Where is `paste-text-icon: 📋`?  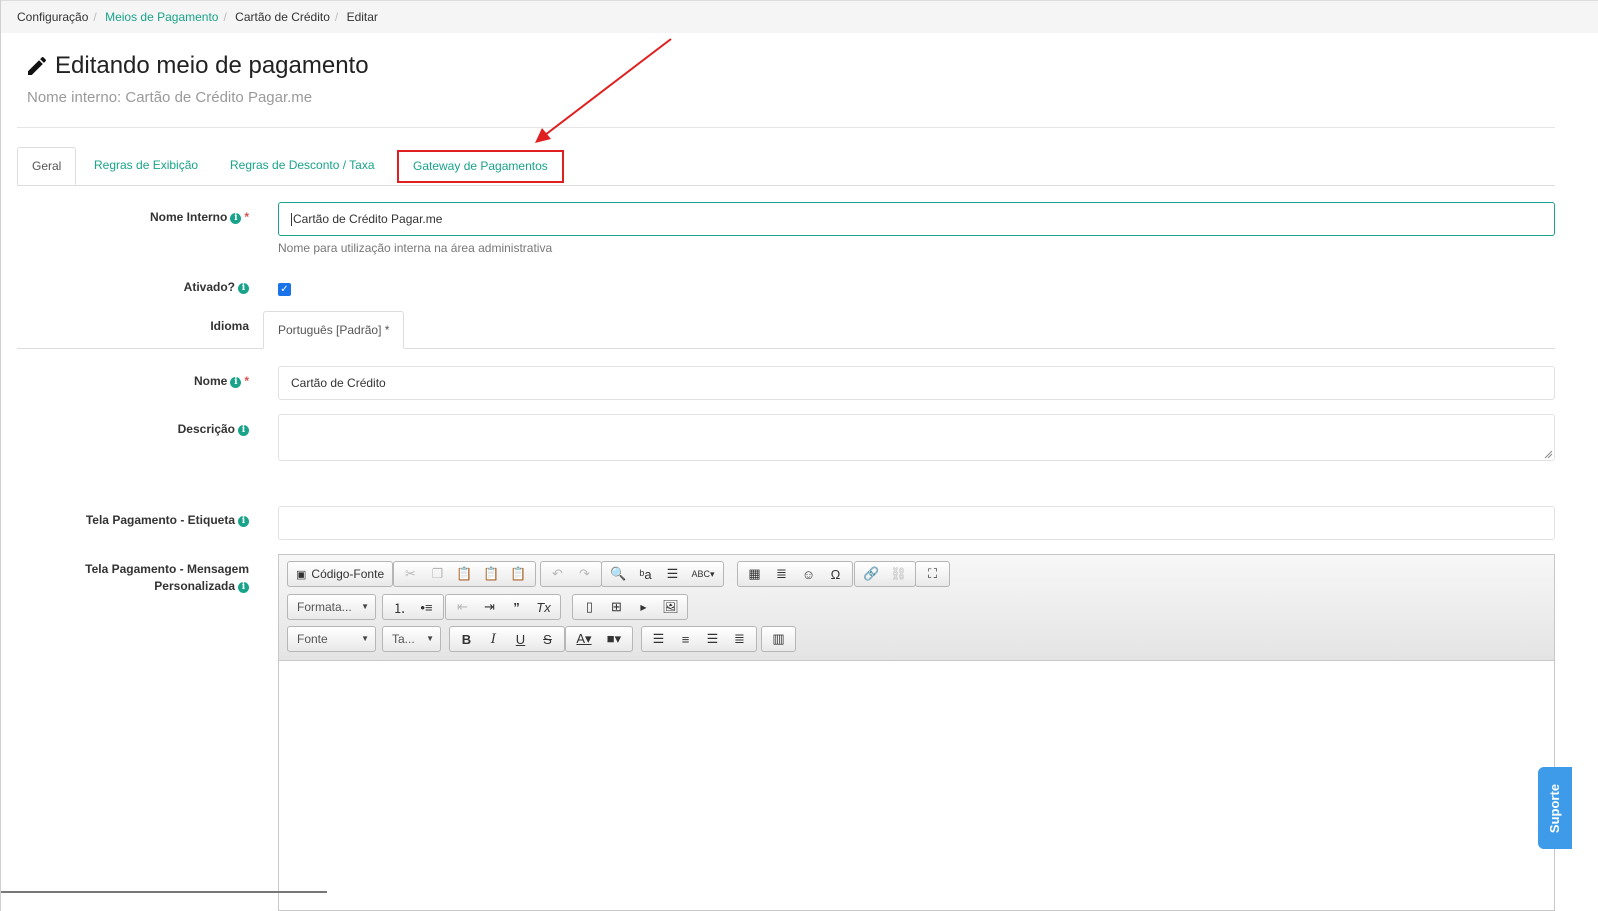 paste-text-icon: 📋 is located at coordinates (491, 574).